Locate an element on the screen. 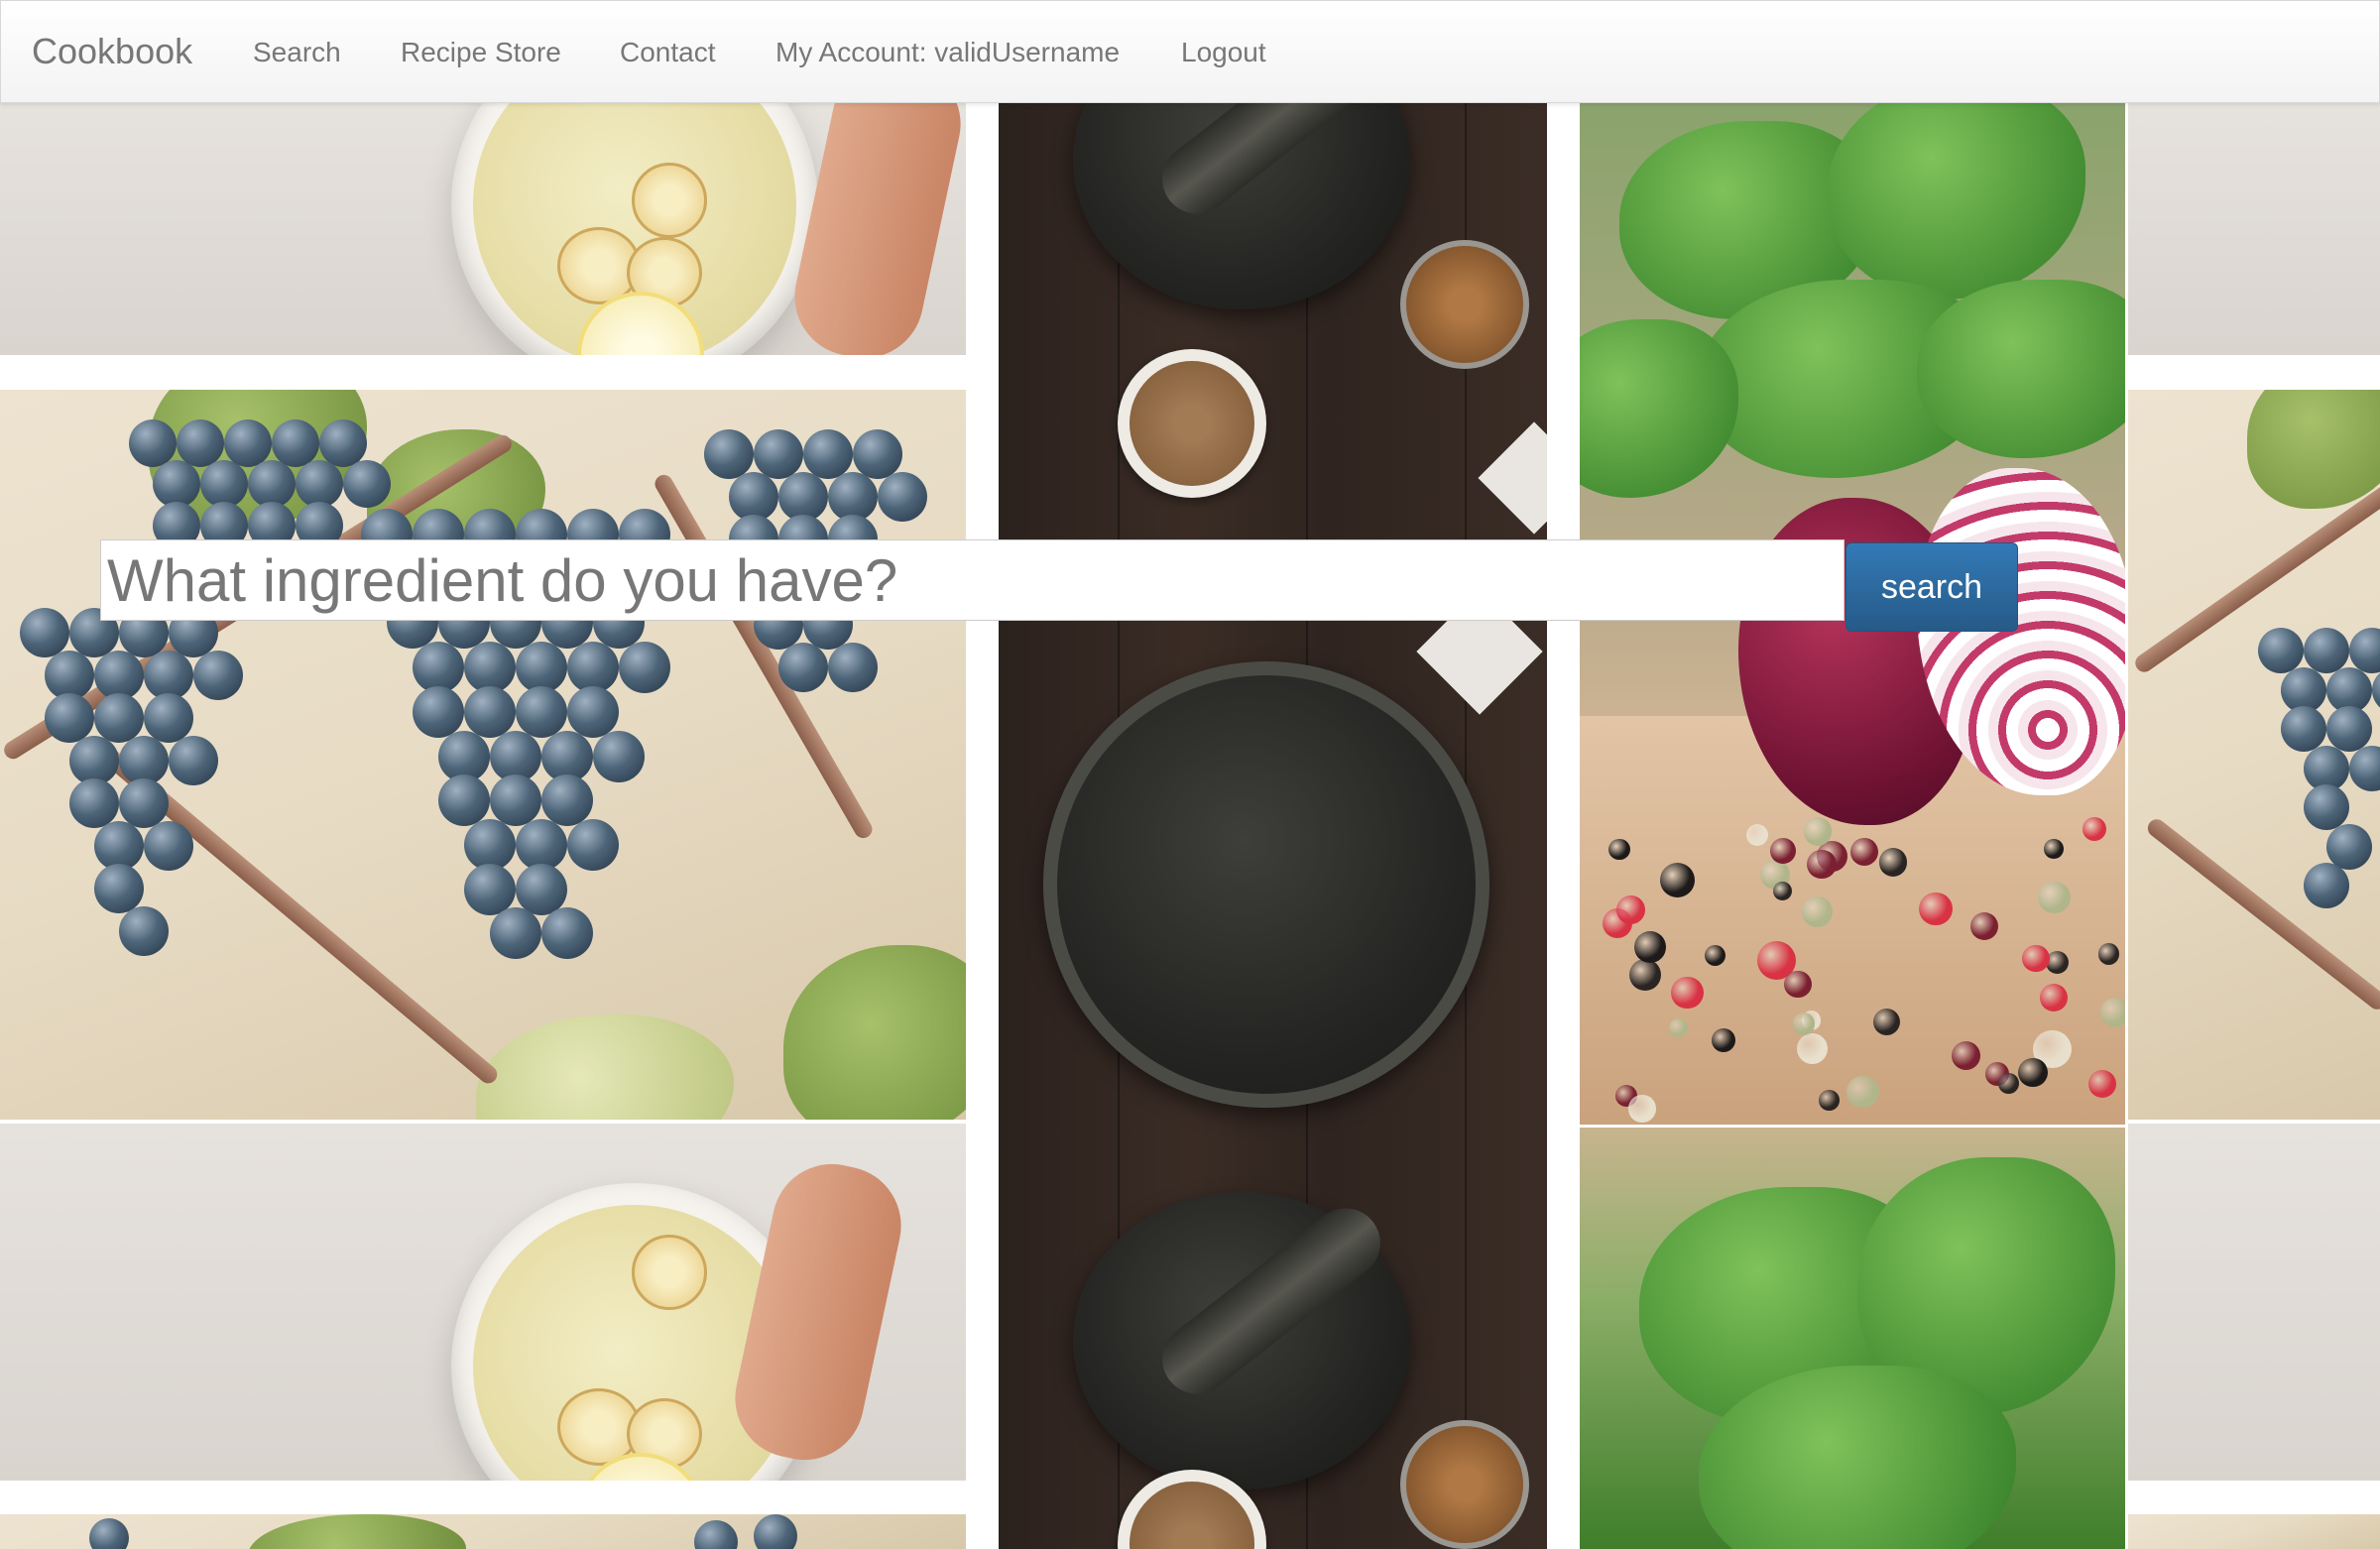 This screenshot has width=2380, height=1549. ingredient-search-input is located at coordinates (972, 580).